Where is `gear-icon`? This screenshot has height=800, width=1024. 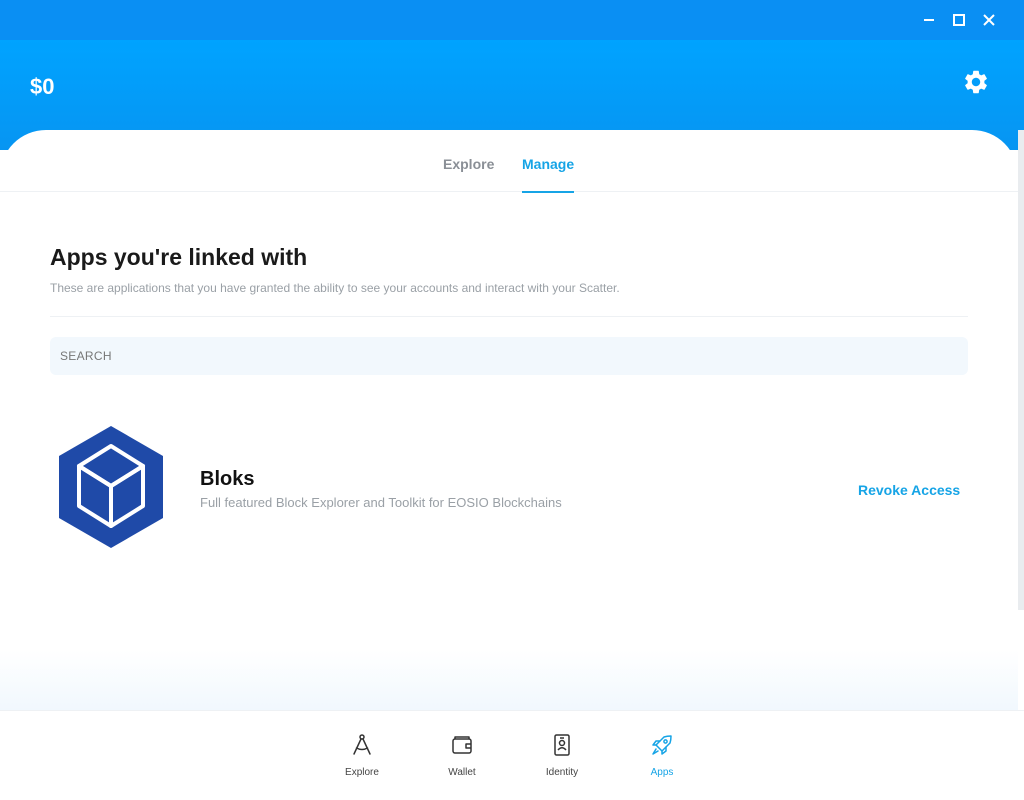 gear-icon is located at coordinates (976, 82).